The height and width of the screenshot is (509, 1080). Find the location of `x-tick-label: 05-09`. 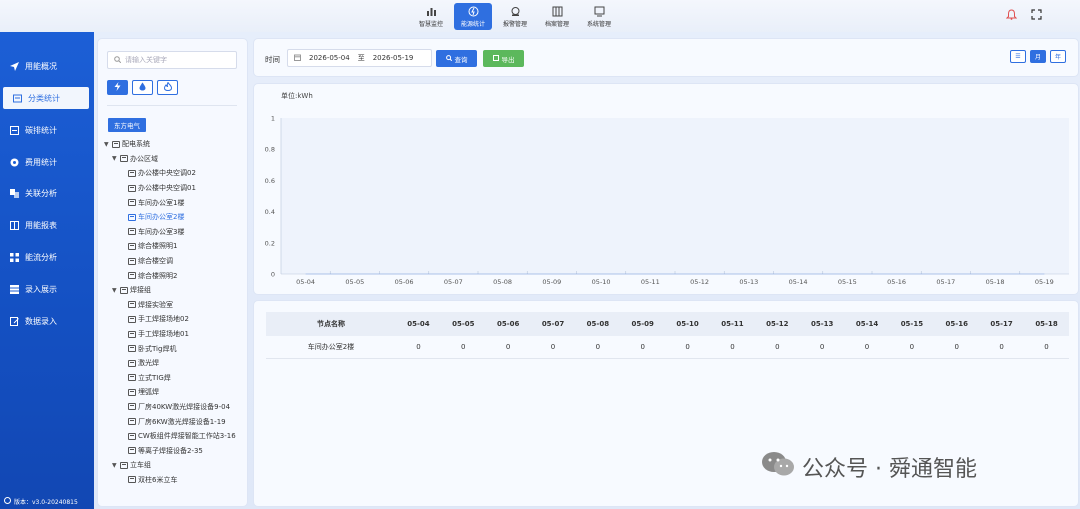

x-tick-label: 05-09 is located at coordinates (551, 282).